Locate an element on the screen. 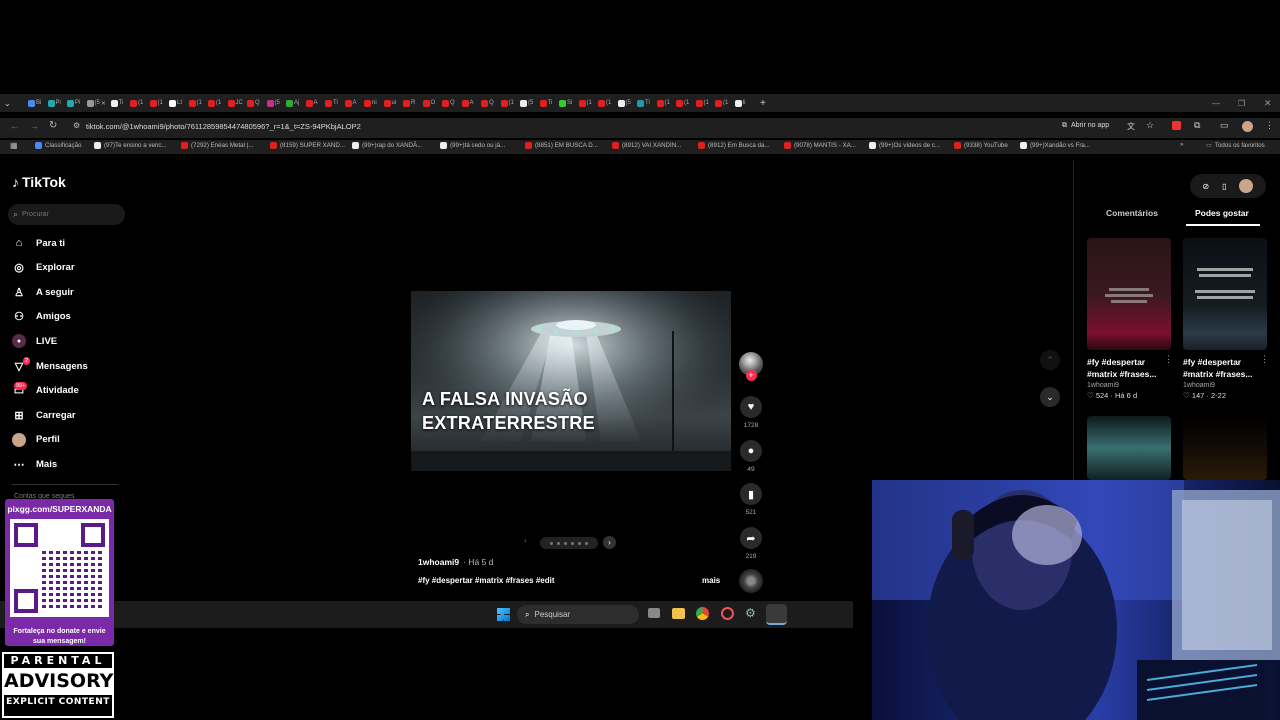  browser-tab: R is located at coordinates (411, 103).